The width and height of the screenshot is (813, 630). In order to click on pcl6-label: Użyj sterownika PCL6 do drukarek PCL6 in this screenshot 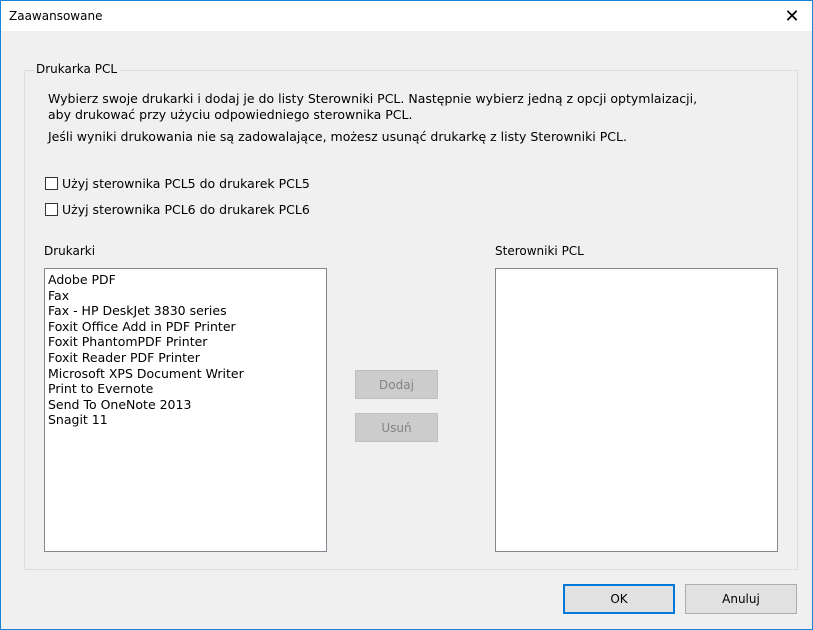, I will do `click(186, 209)`.